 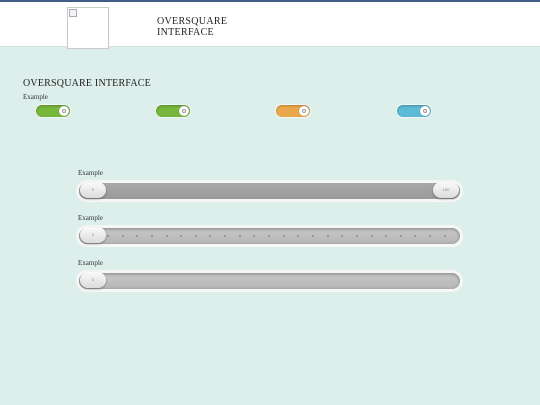 I want to click on slider-1-label: Example, so click(x=90, y=173).